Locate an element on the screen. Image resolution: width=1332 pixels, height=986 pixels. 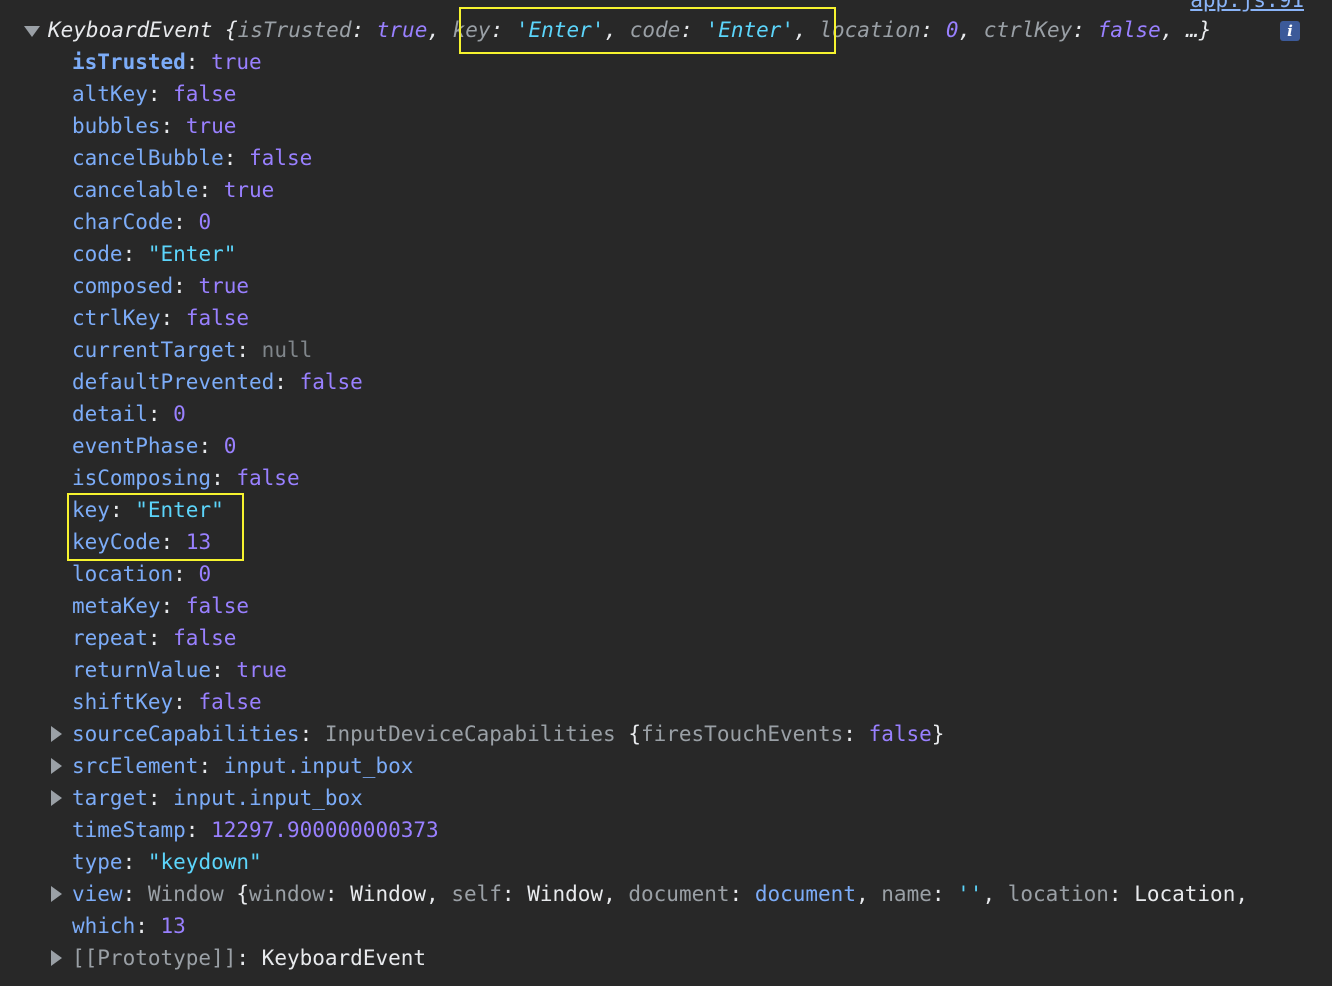
property-row: detail: 0 is located at coordinates (702, 414).